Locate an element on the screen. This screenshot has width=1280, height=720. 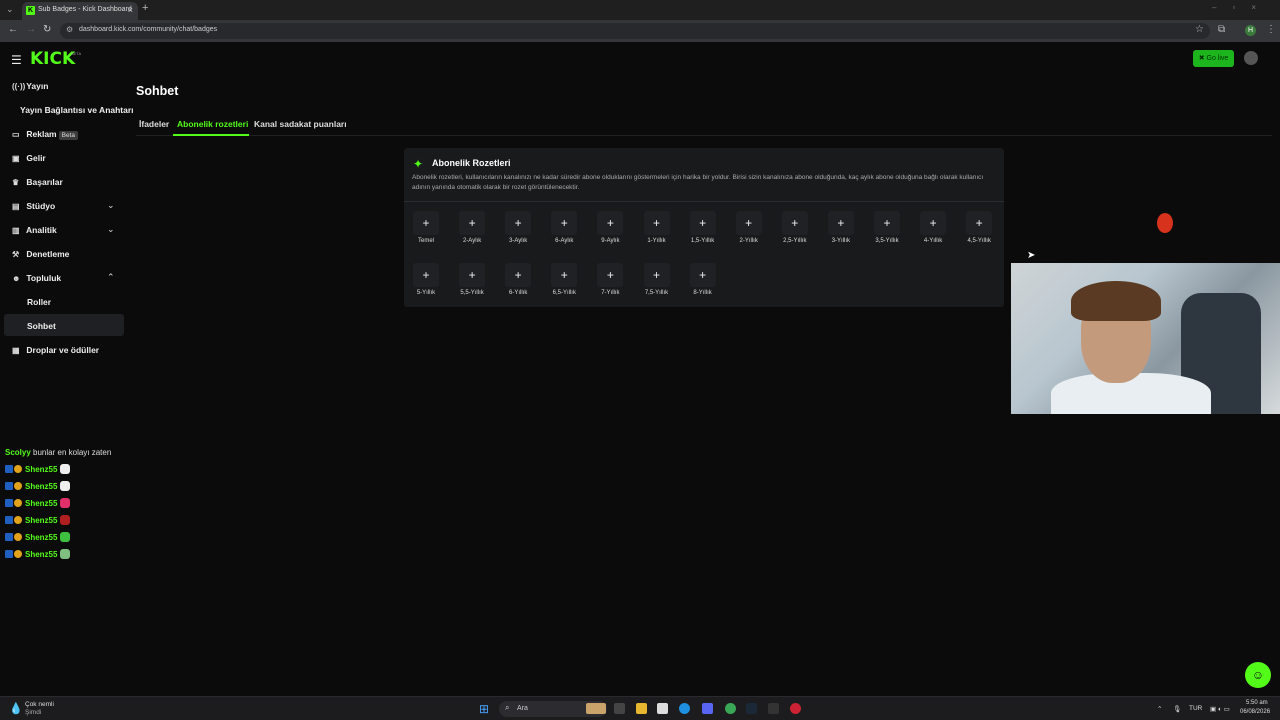
chart-icon: ▥ is located at coordinates (16, 230).